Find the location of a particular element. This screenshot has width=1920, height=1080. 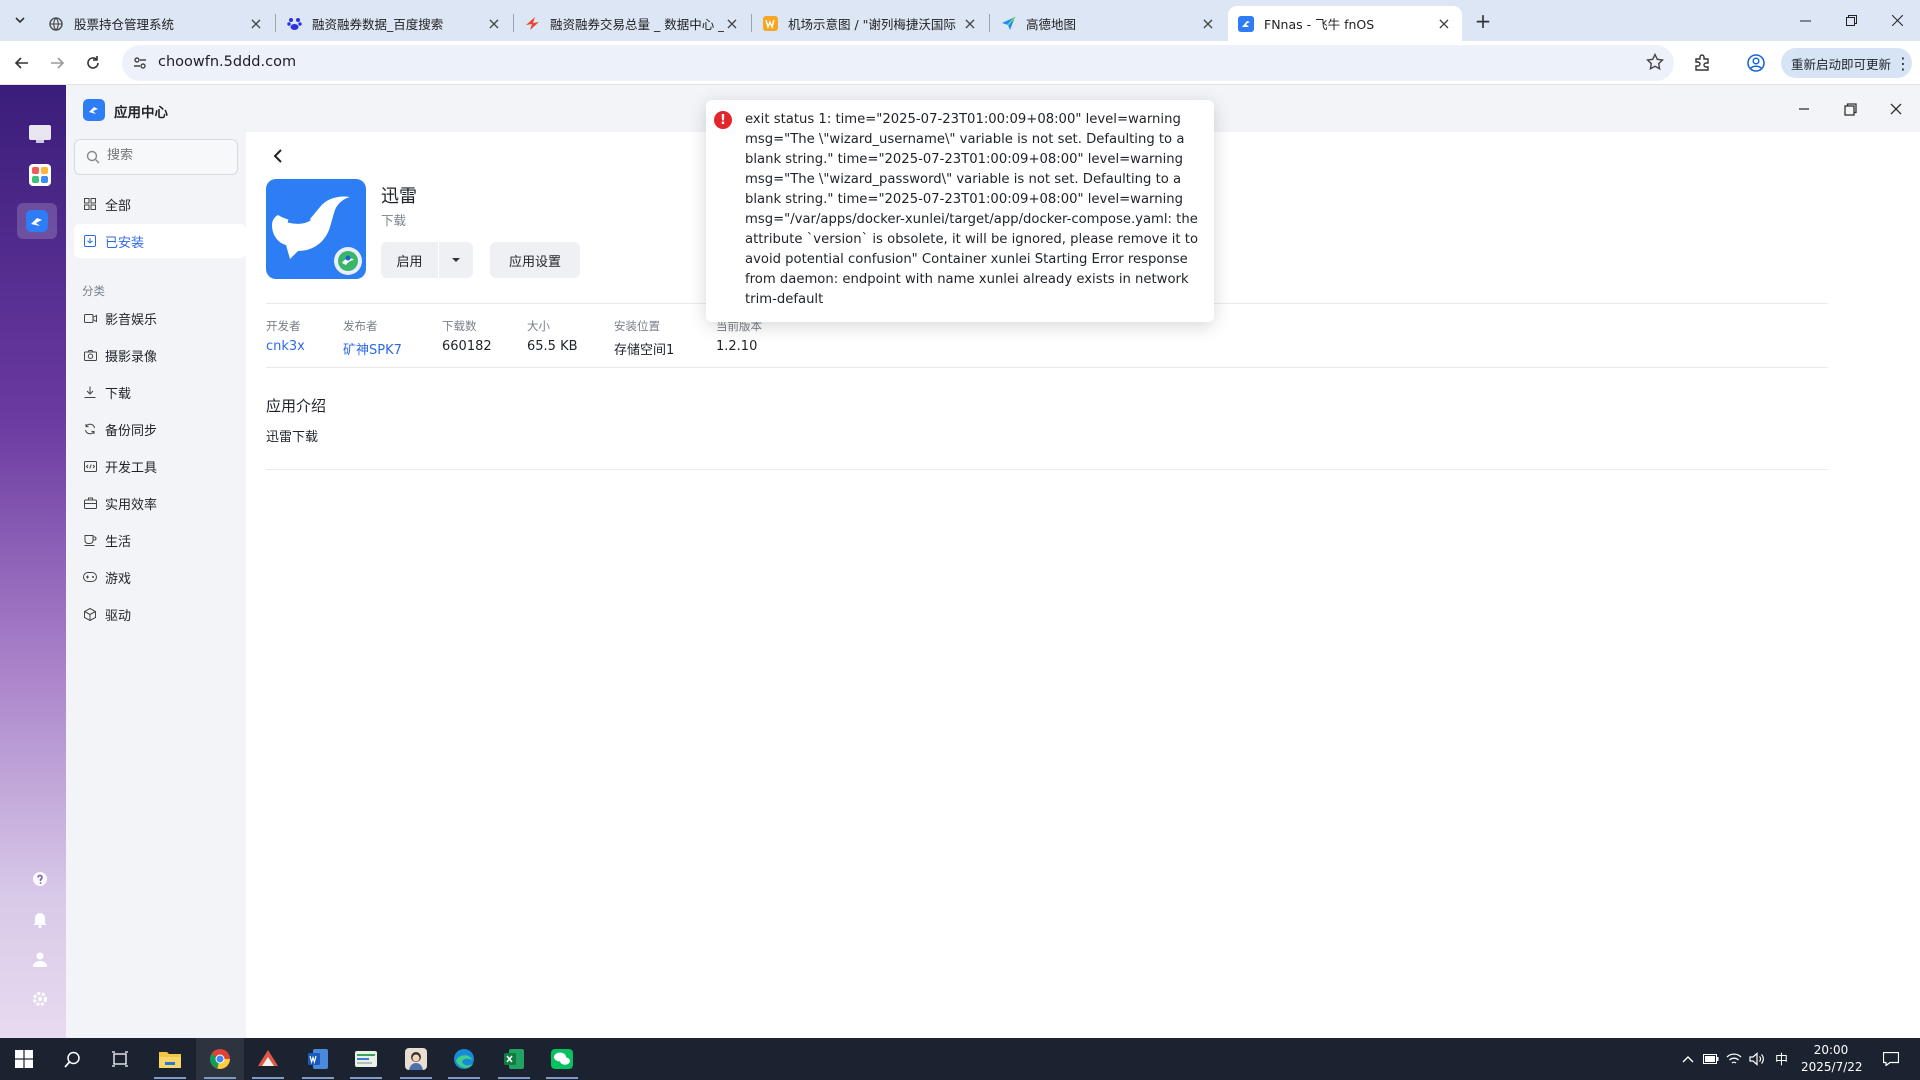

profile-icon is located at coordinates (1756, 63).